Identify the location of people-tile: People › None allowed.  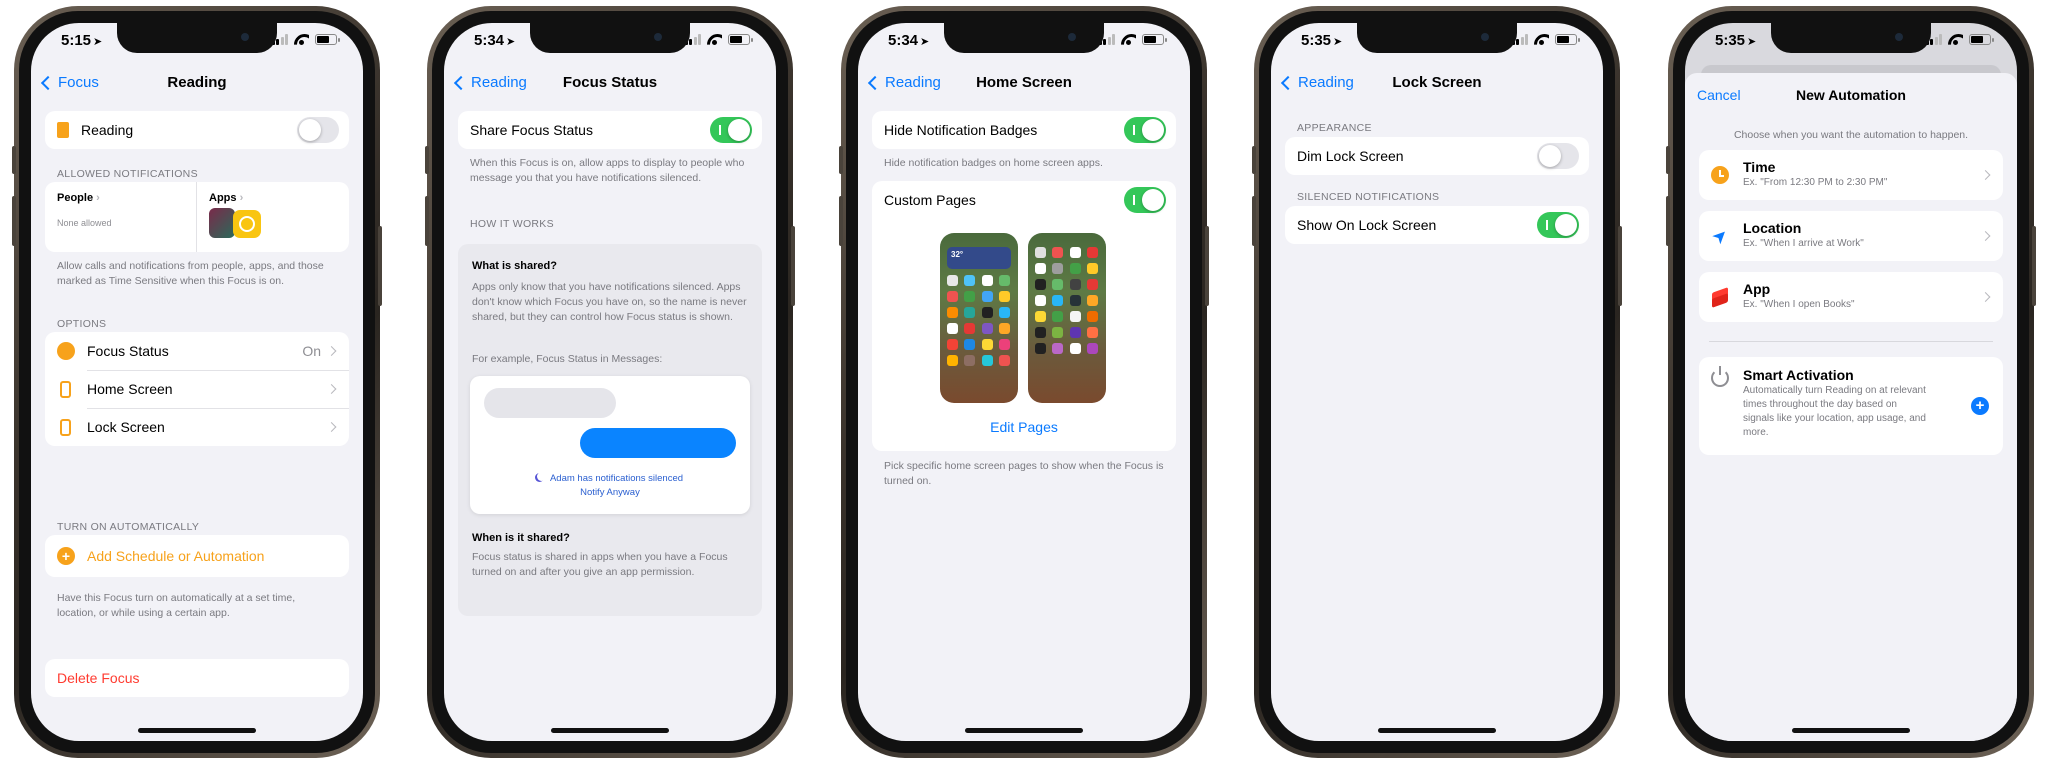
(121, 217).